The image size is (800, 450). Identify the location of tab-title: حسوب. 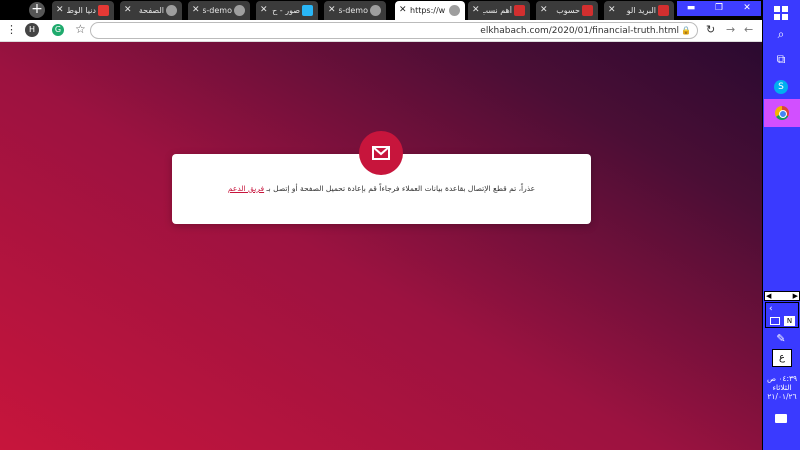
(568, 10).